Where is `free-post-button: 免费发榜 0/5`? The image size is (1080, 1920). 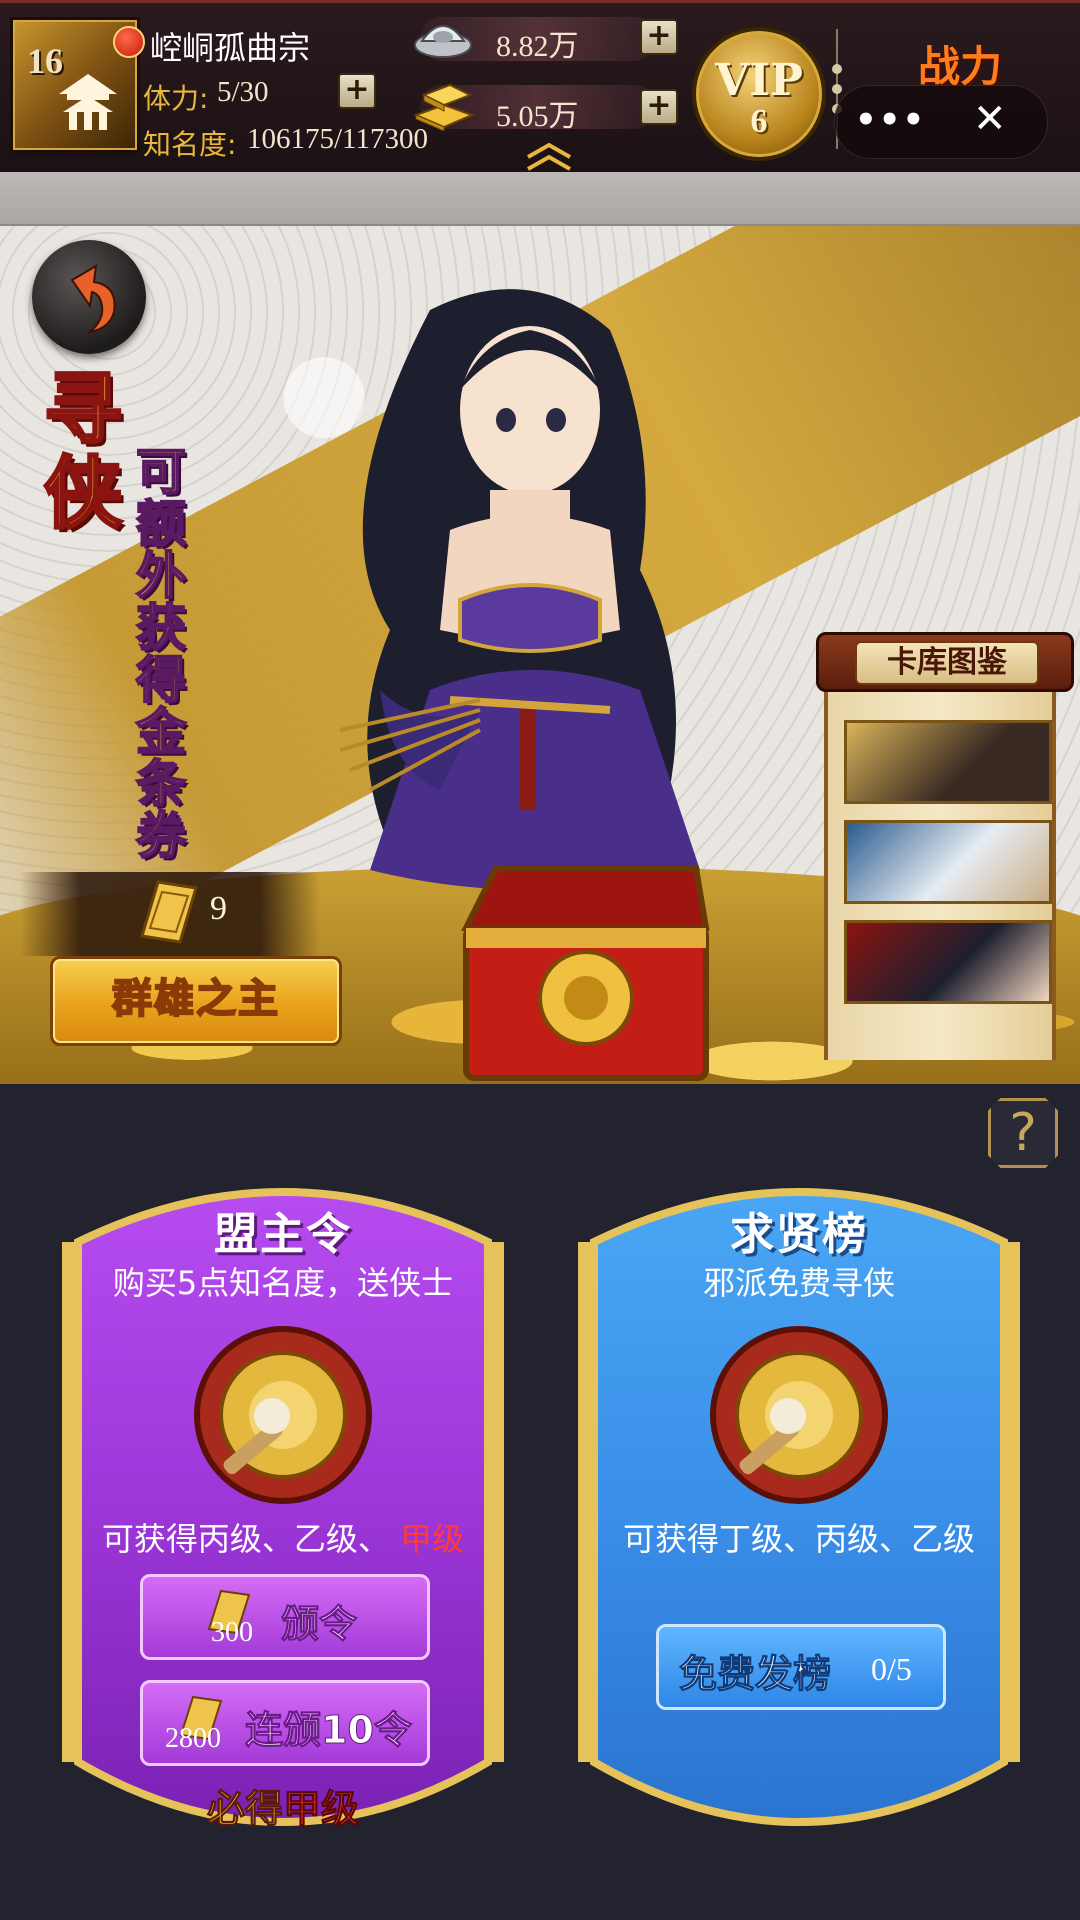
free-post-button: 免费发榜 0/5 is located at coordinates (801, 1667).